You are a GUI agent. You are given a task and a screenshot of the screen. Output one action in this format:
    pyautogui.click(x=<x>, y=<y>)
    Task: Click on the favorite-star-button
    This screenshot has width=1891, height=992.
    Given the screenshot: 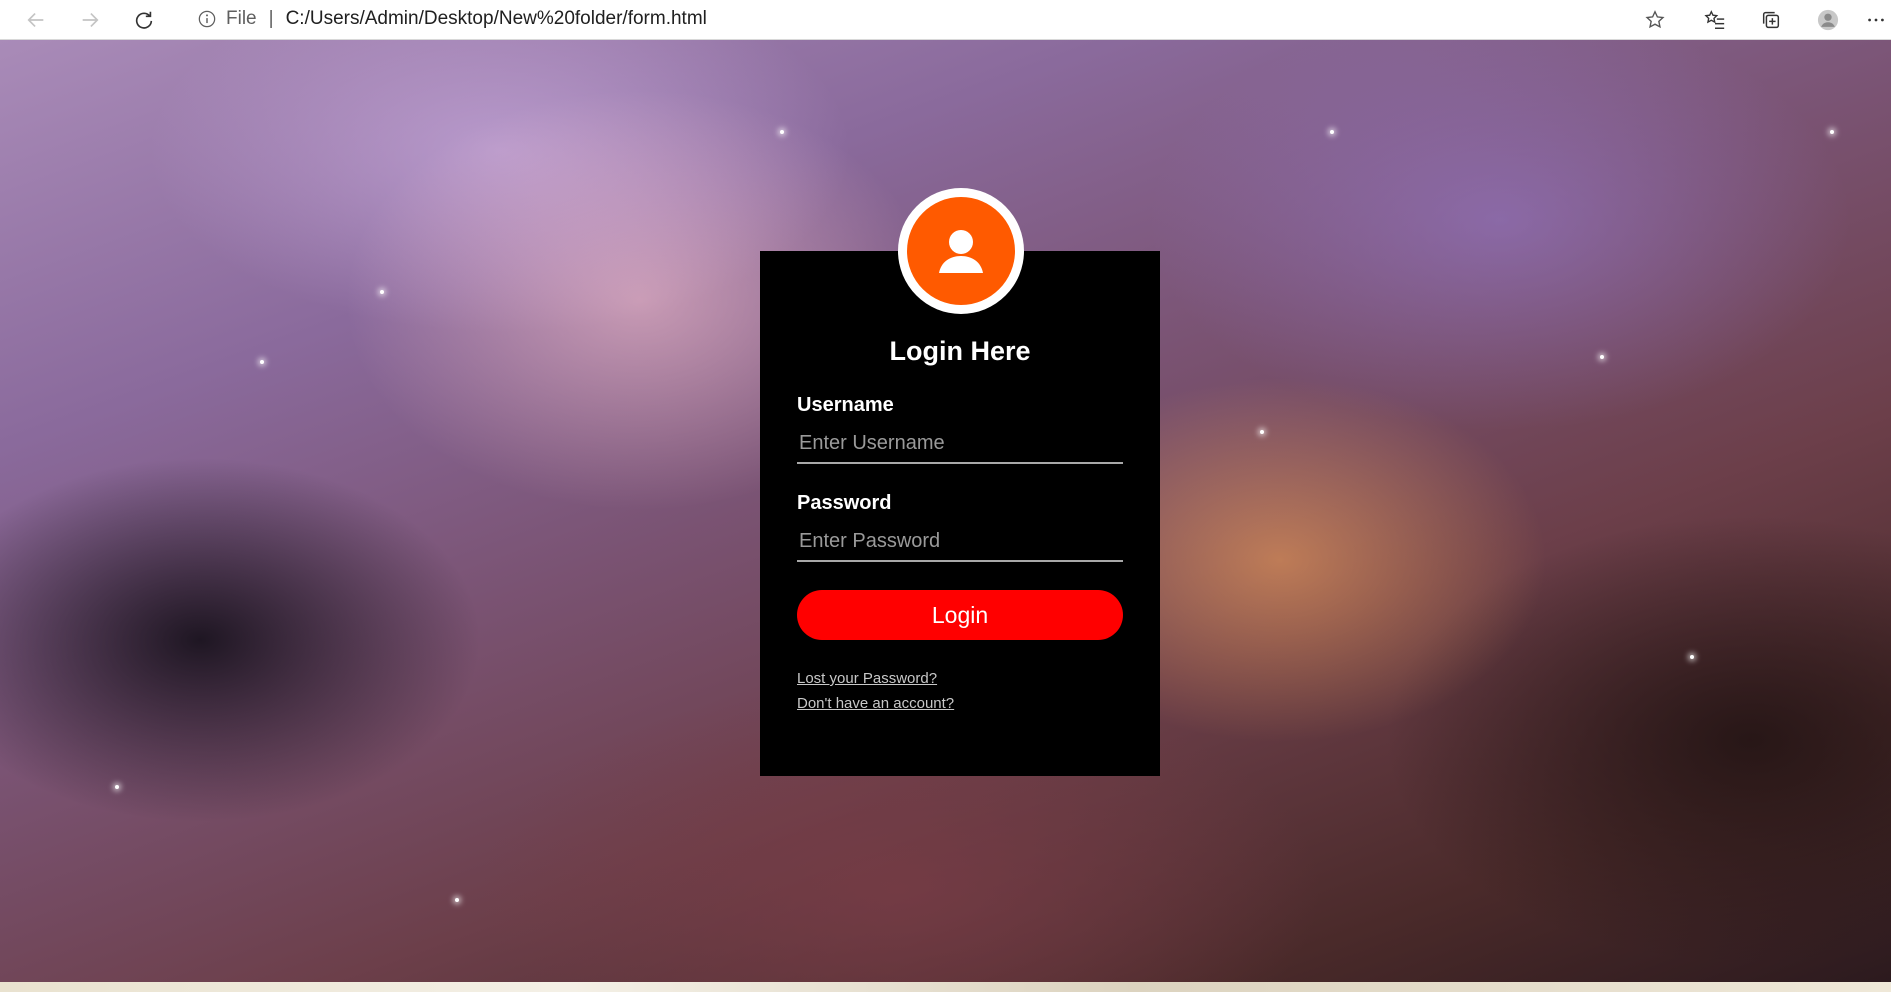 What is the action you would take?
    pyautogui.click(x=1655, y=20)
    